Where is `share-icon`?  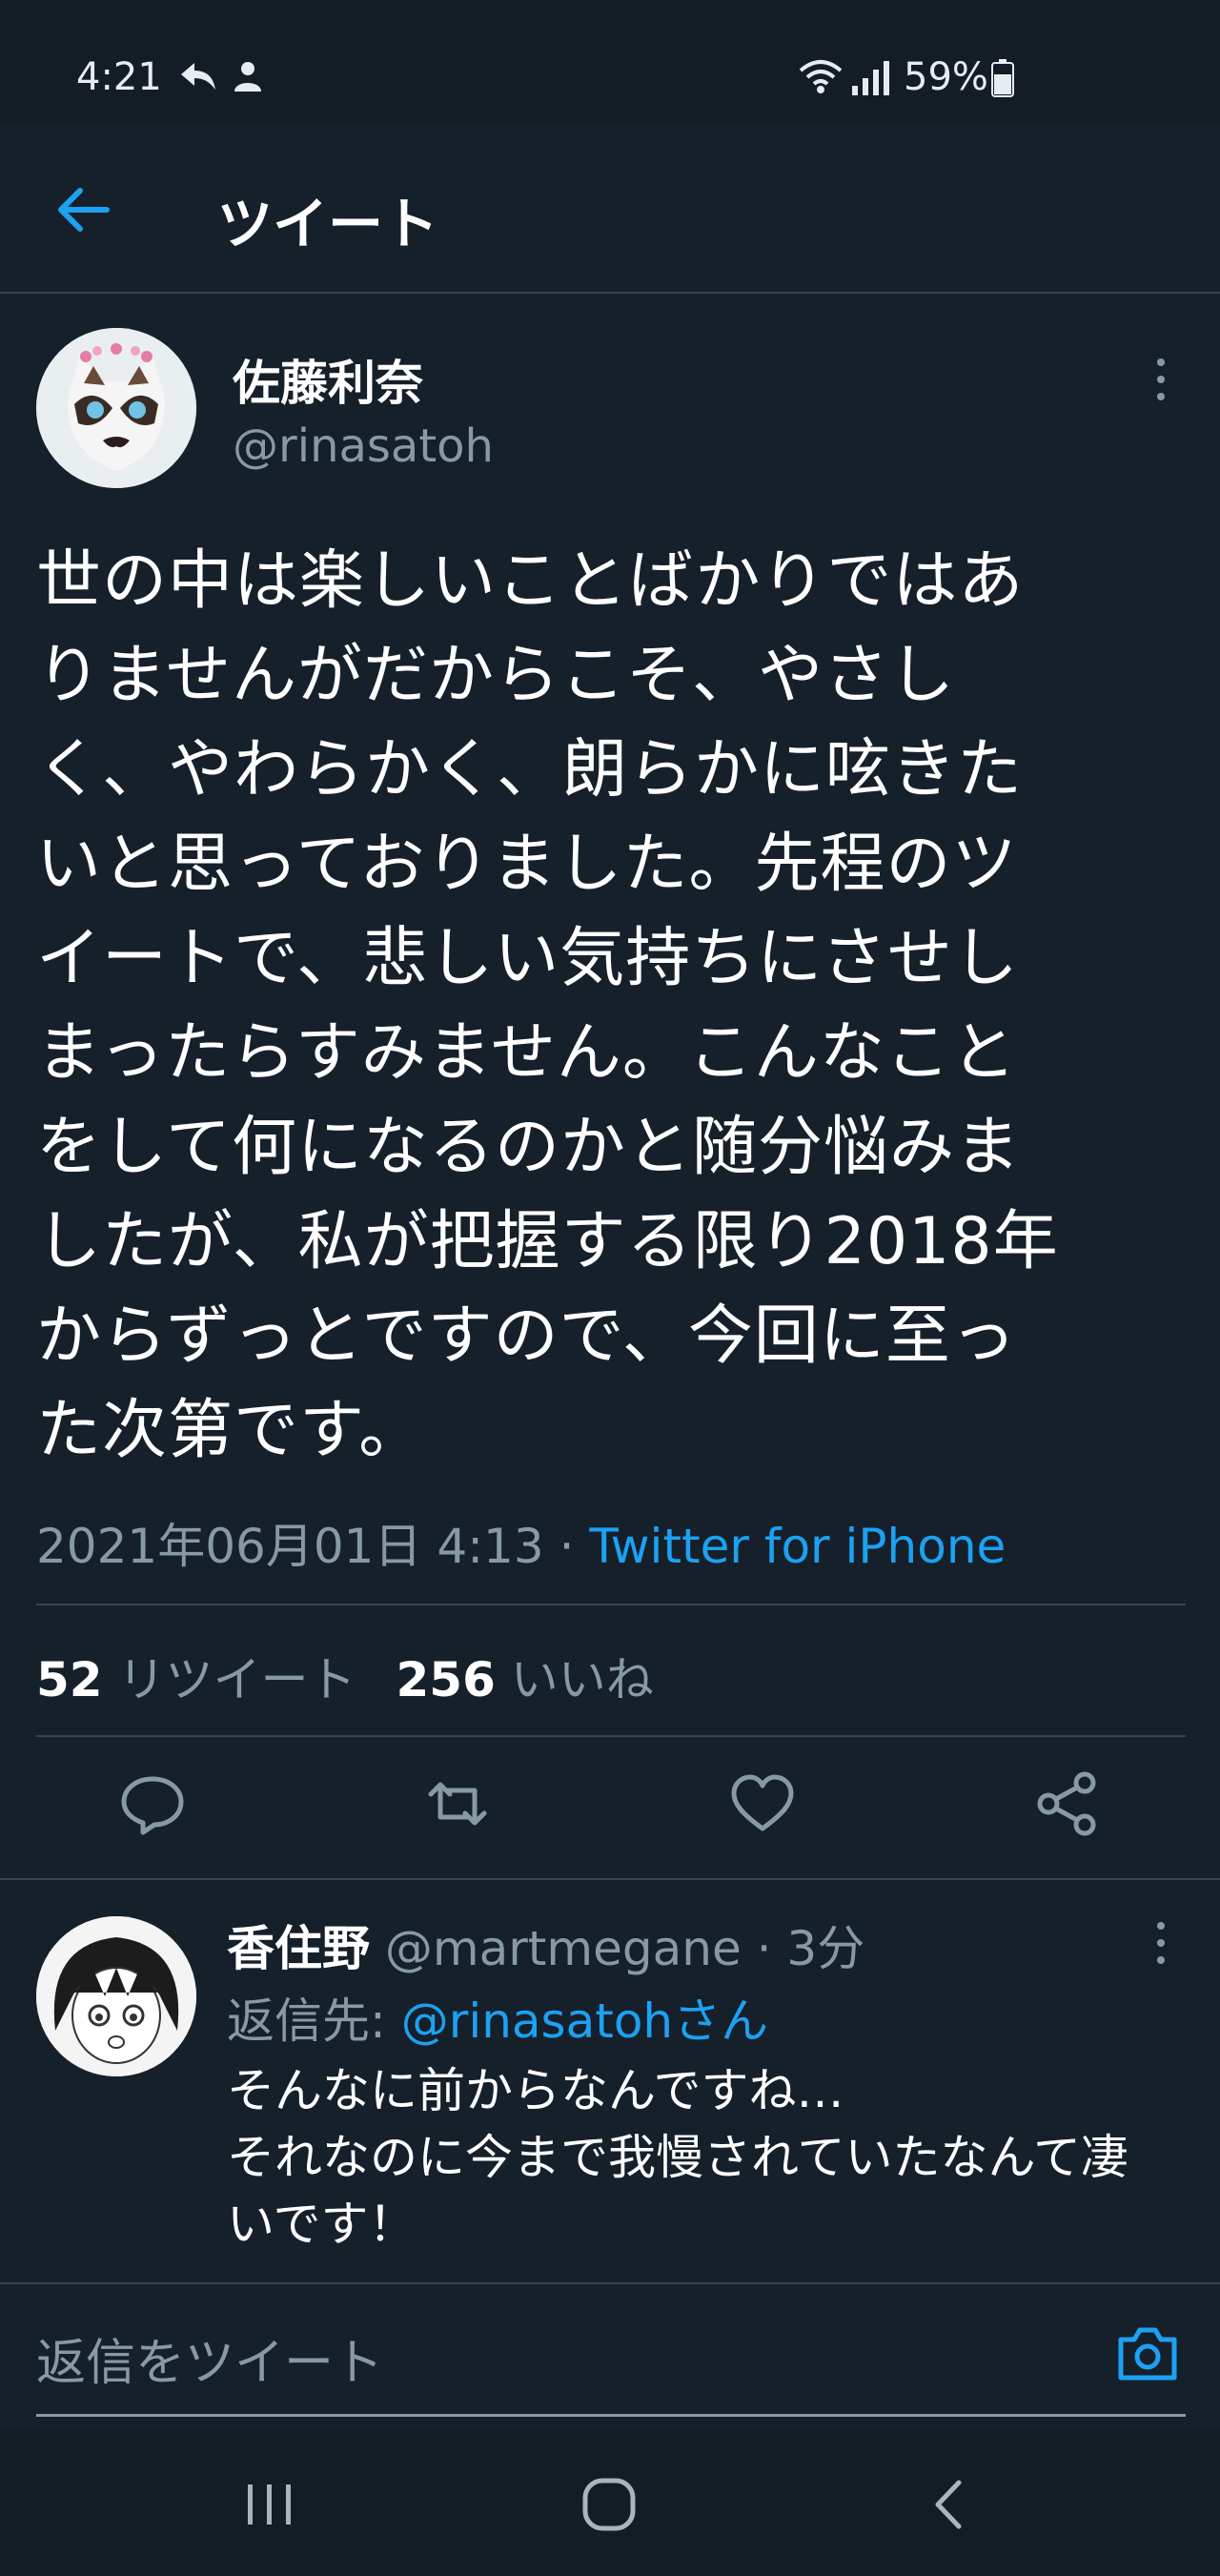
share-icon is located at coordinates (1067, 1804).